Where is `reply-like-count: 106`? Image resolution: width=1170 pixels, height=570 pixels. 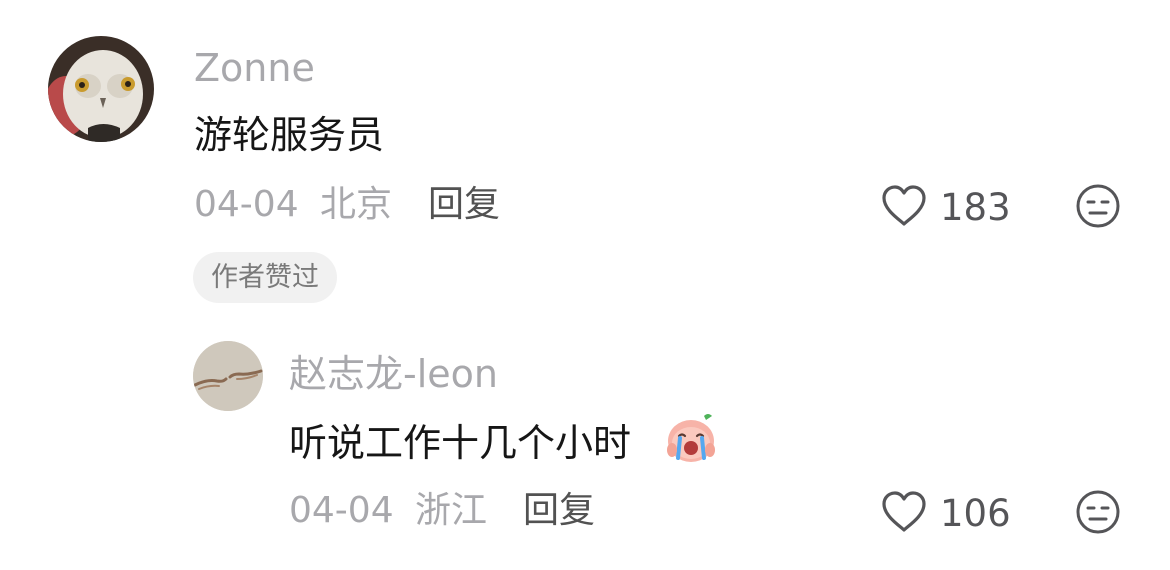 reply-like-count: 106 is located at coordinates (975, 513).